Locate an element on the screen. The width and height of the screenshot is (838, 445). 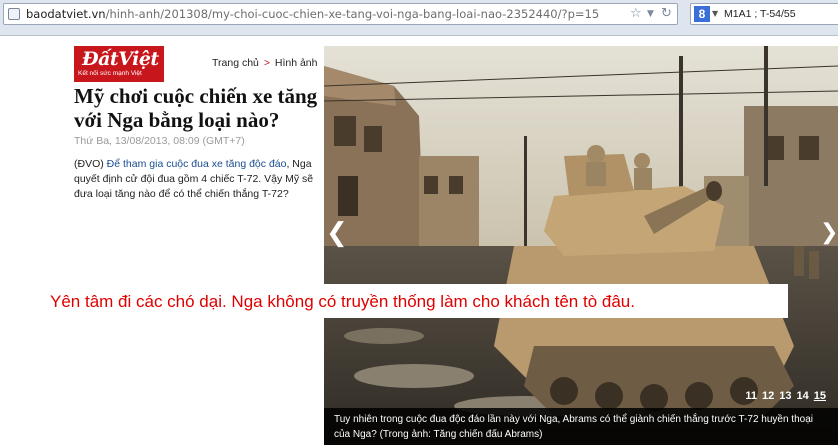
search-bar: 8 ▼ M1A1 ; T-54/55 is located at coordinates (764, 14).